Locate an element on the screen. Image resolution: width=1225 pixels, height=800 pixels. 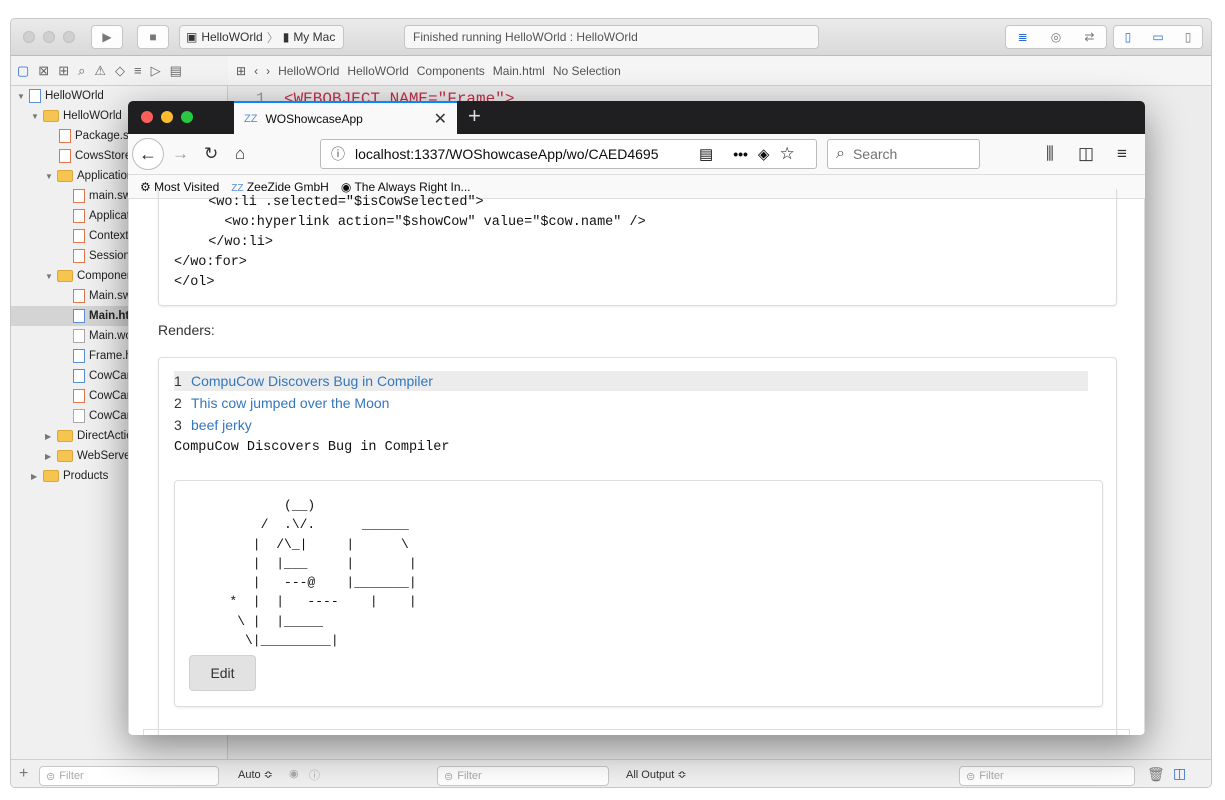
selected-cow-name: CompuCow Discovers Bug in Compiler is located at coordinates (312, 447).